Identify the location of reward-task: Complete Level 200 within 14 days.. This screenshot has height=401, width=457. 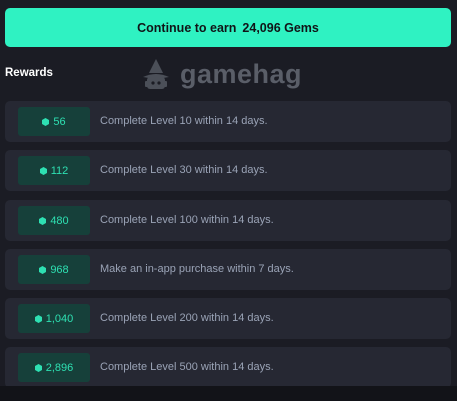
(187, 318).